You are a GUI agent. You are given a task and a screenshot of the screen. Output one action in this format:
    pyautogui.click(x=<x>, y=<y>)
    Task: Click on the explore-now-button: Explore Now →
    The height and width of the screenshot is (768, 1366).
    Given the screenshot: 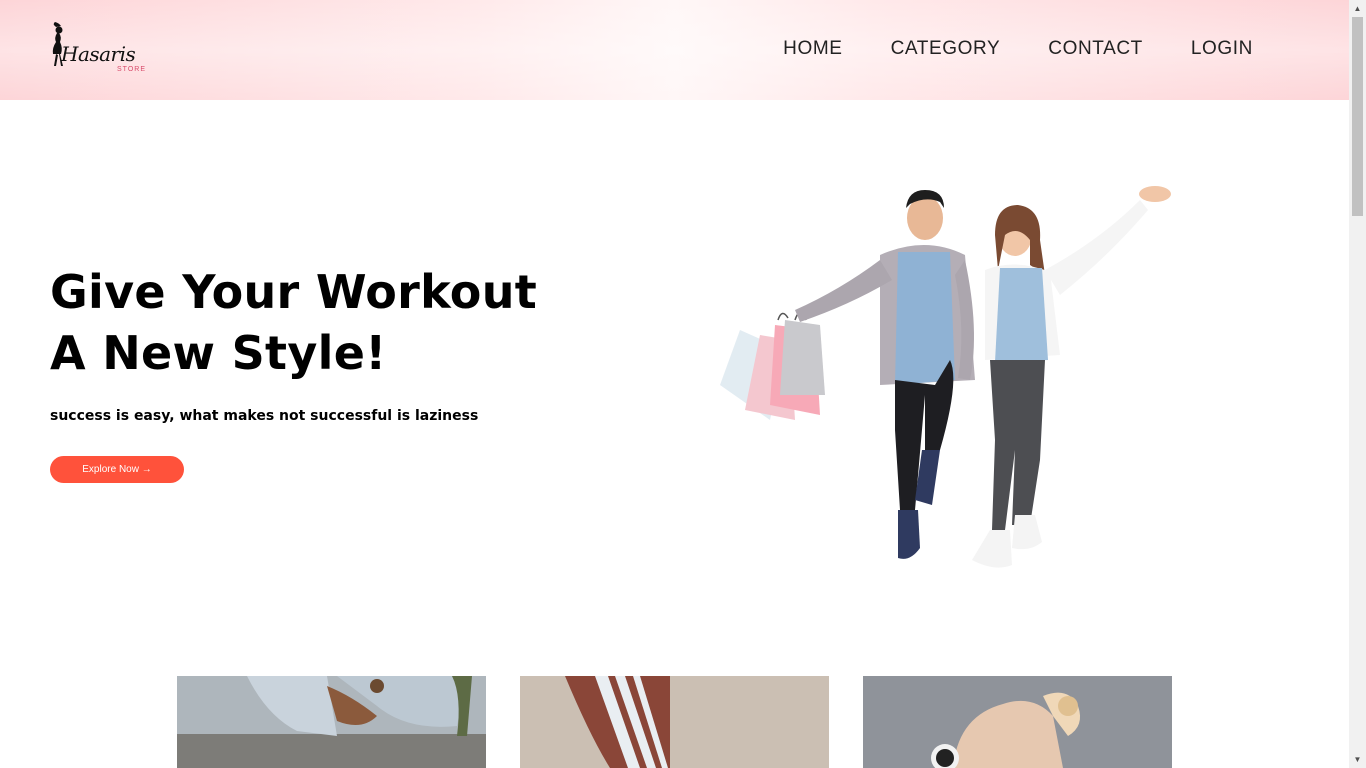 What is the action you would take?
    pyautogui.click(x=117, y=469)
    